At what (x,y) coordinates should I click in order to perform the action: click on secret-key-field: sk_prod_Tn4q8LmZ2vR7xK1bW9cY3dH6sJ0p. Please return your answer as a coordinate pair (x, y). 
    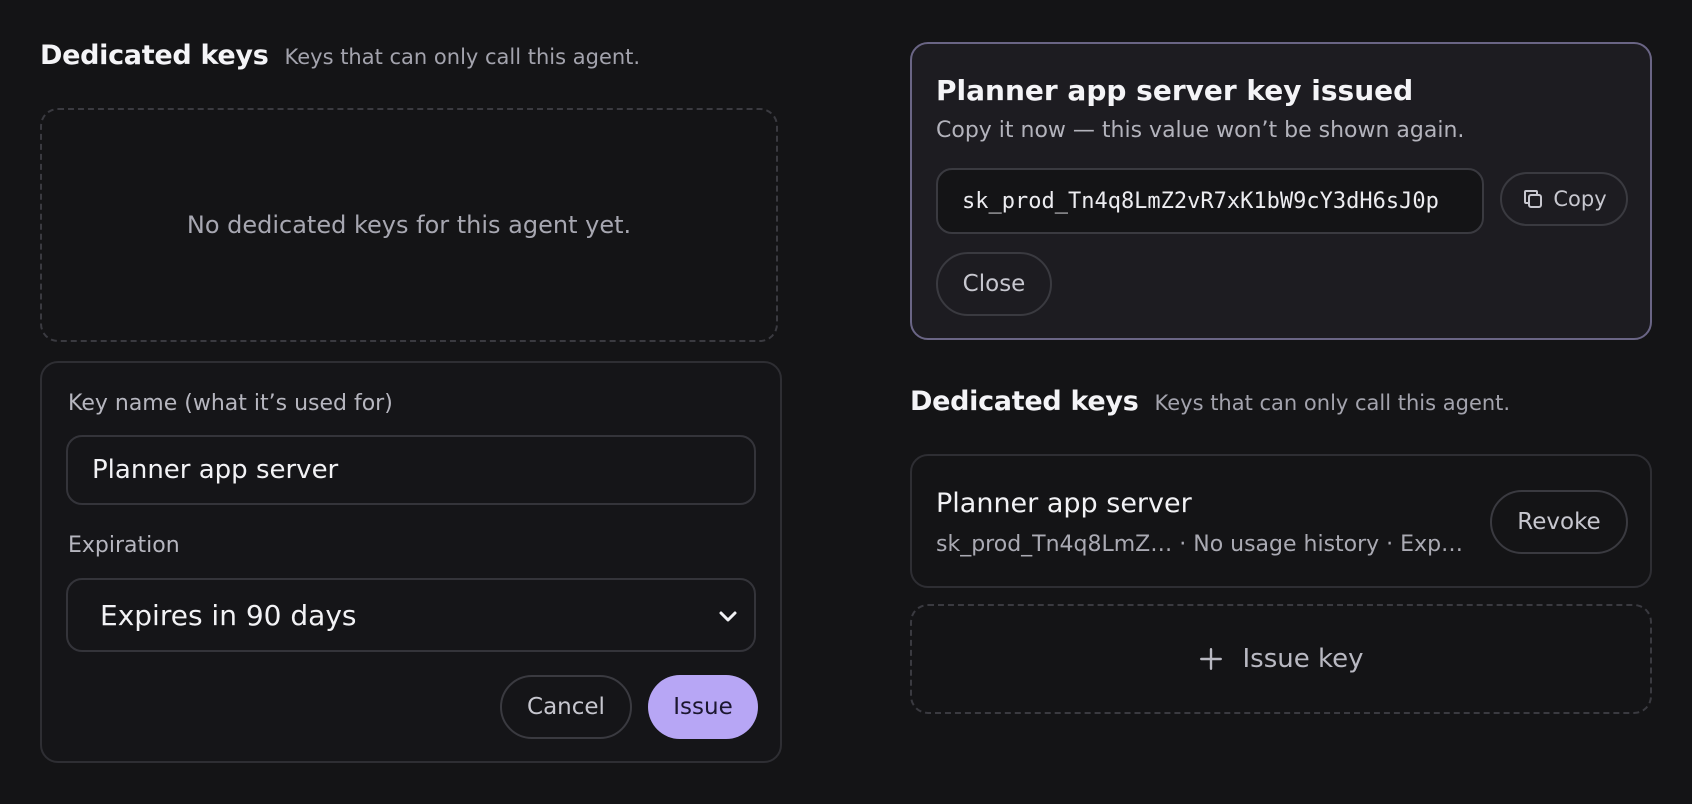
    Looking at the image, I should click on (1210, 201).